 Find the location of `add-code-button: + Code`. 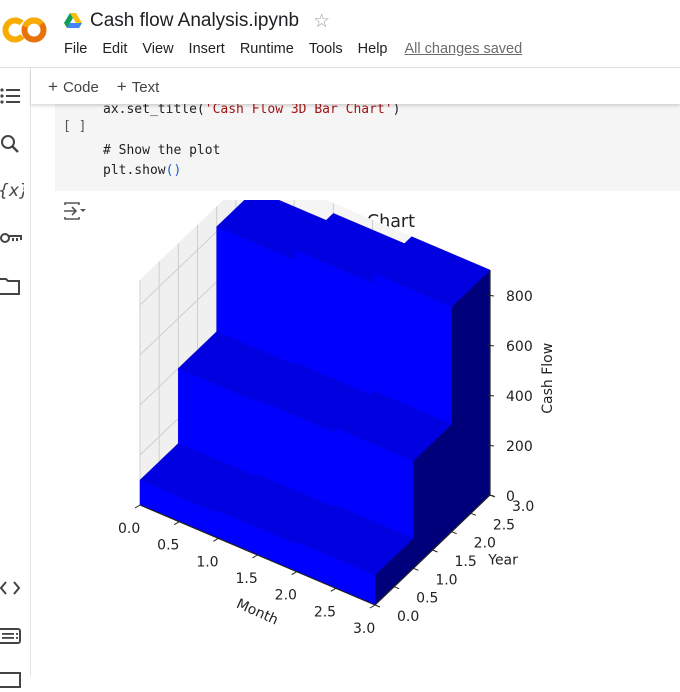

add-code-button: + Code is located at coordinates (73, 87).